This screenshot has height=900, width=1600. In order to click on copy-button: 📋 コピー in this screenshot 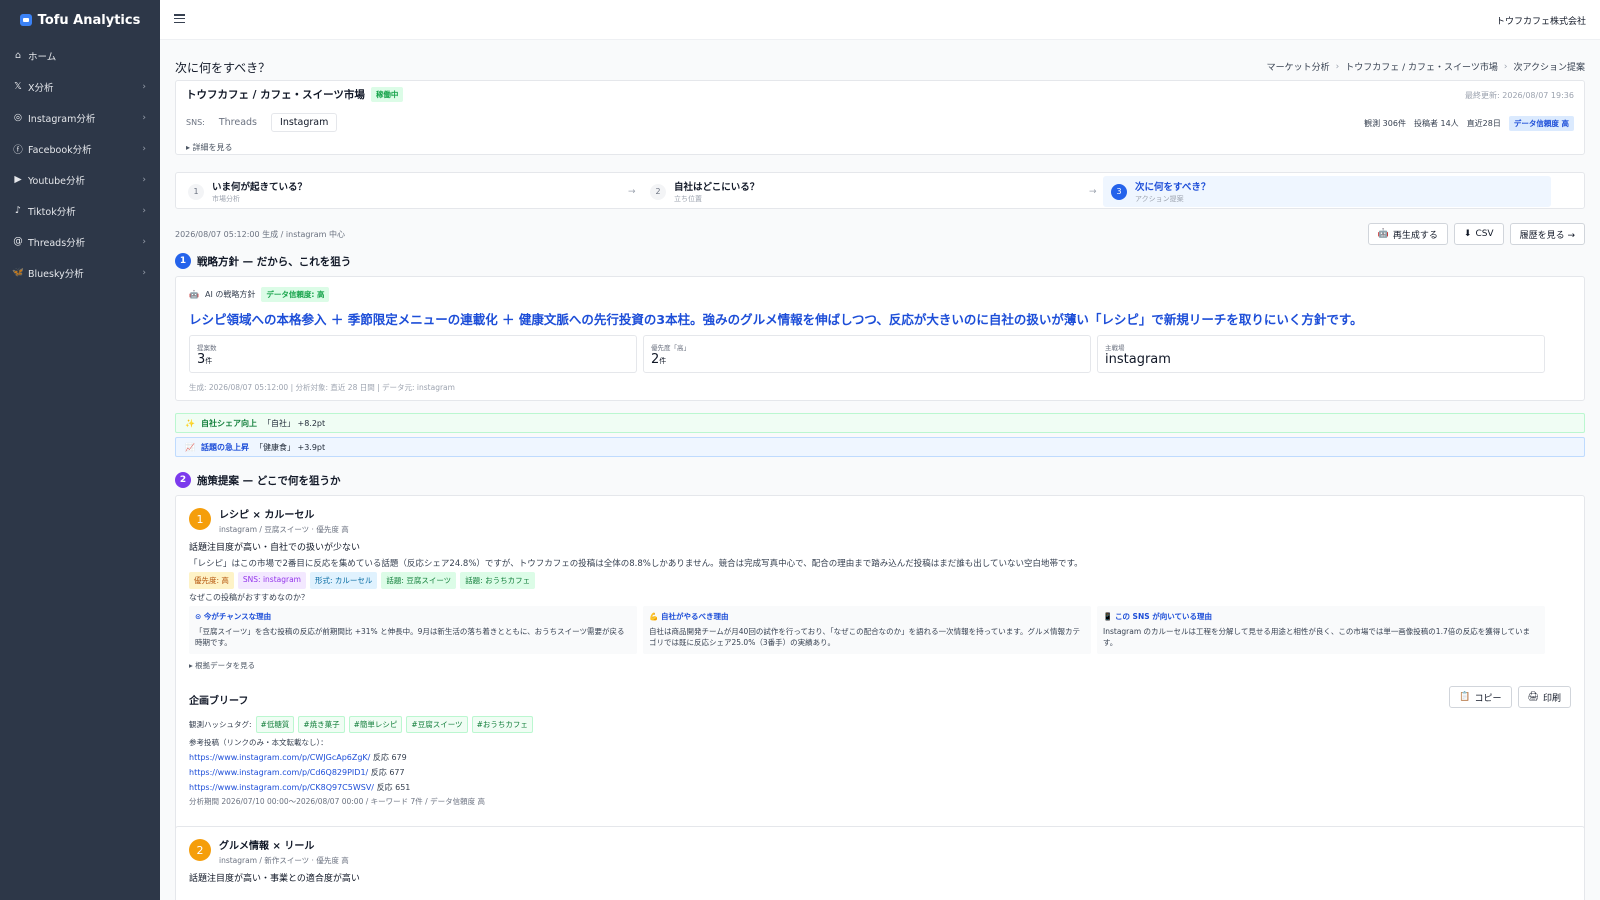, I will do `click(1480, 697)`.